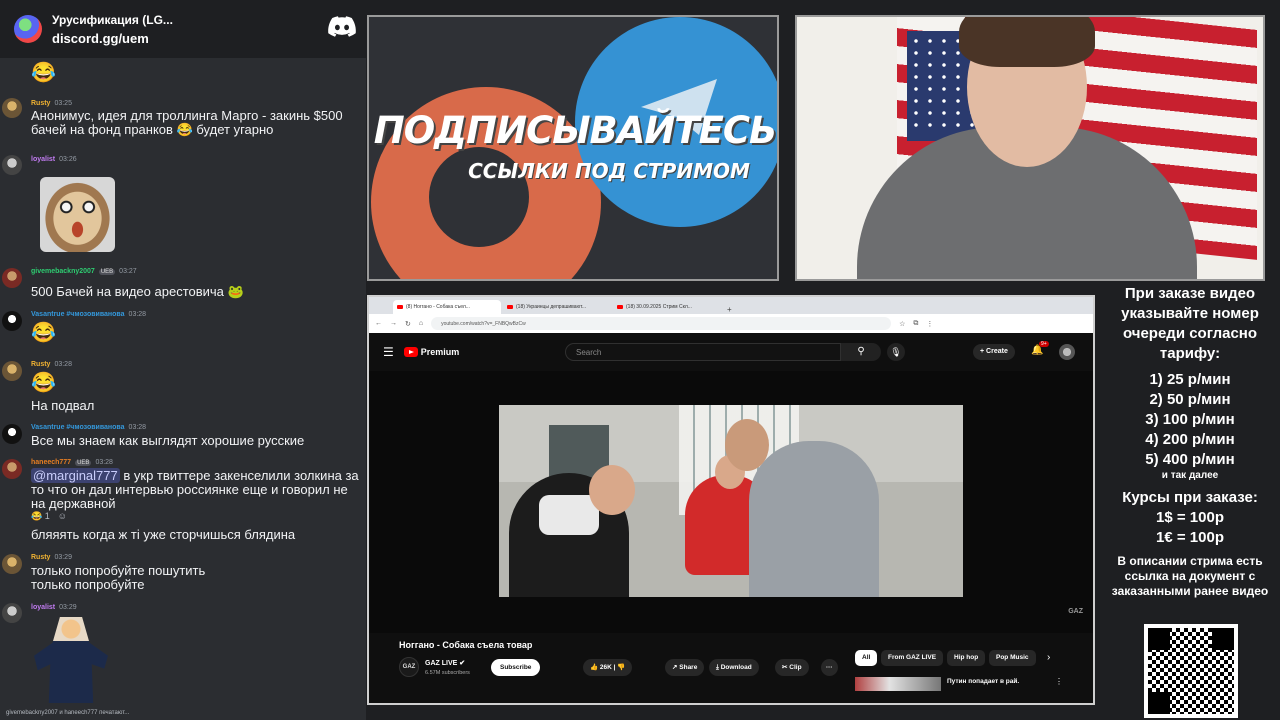 The image size is (1280, 720). I want to click on server-icon, so click(28, 29).